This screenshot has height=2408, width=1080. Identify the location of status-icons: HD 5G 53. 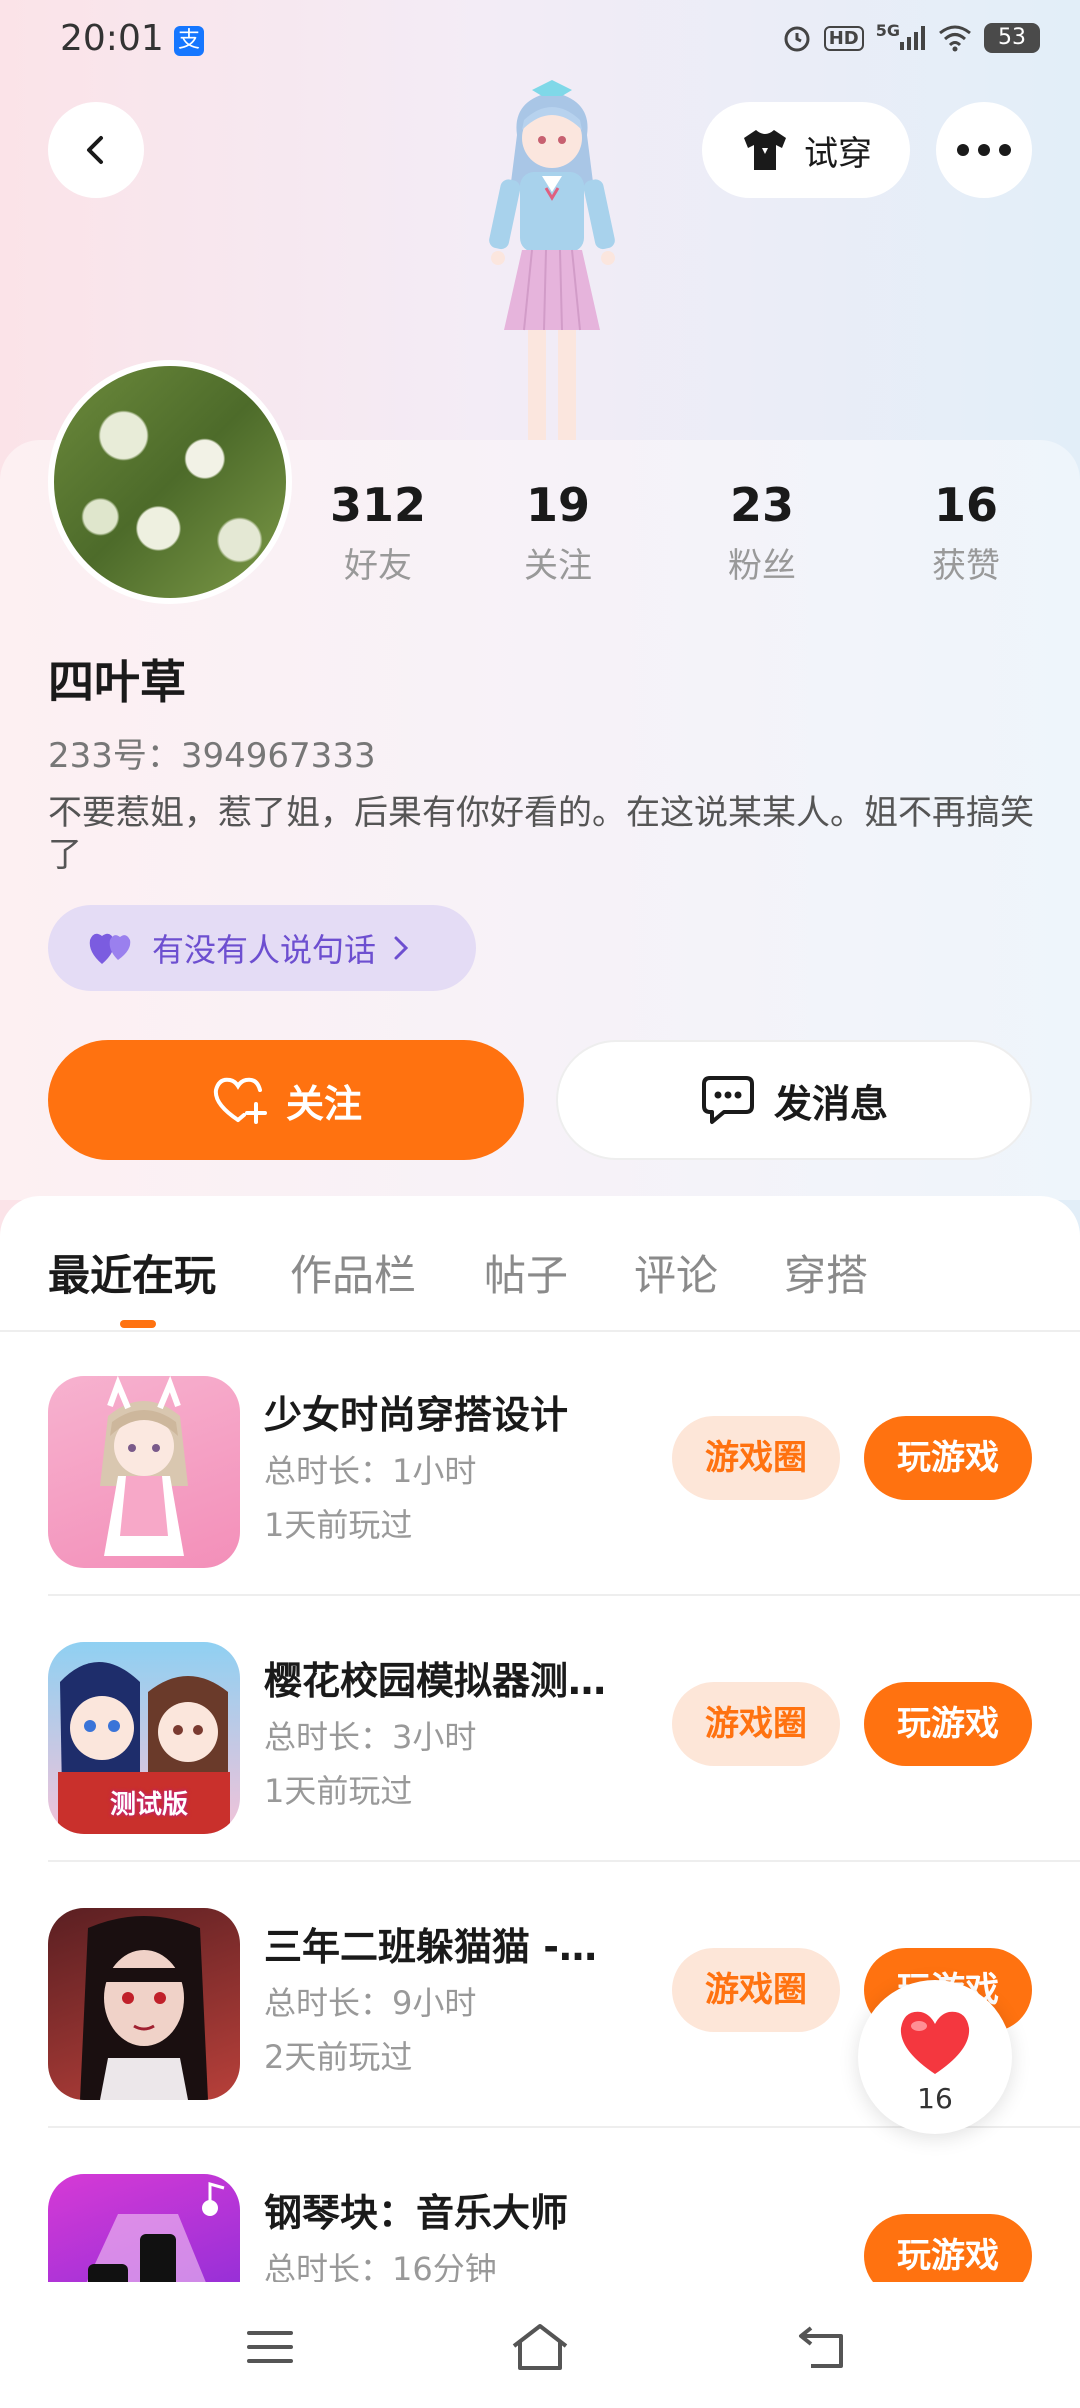
(911, 37).